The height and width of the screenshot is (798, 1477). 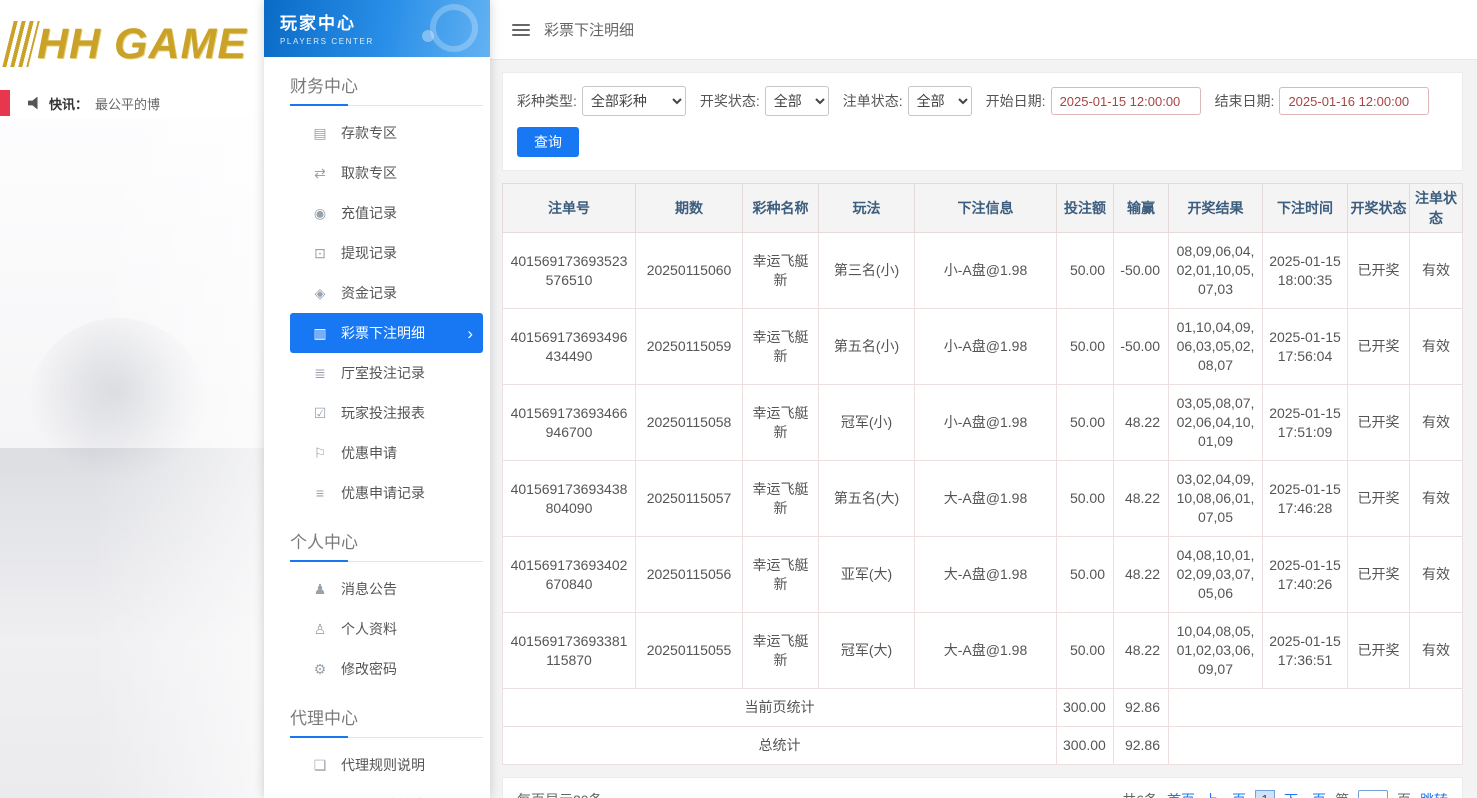 I want to click on end-date-input, so click(x=1354, y=101).